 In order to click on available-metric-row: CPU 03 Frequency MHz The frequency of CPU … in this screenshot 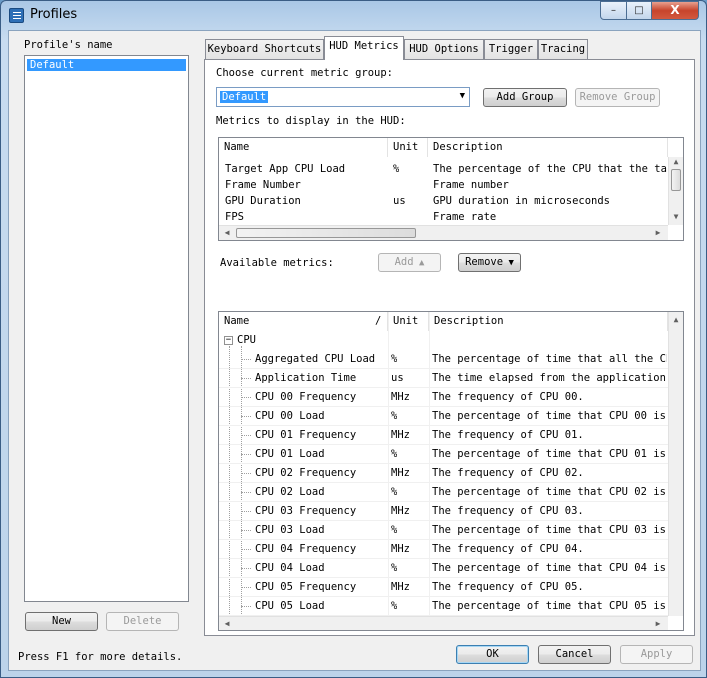, I will do `click(443, 511)`.